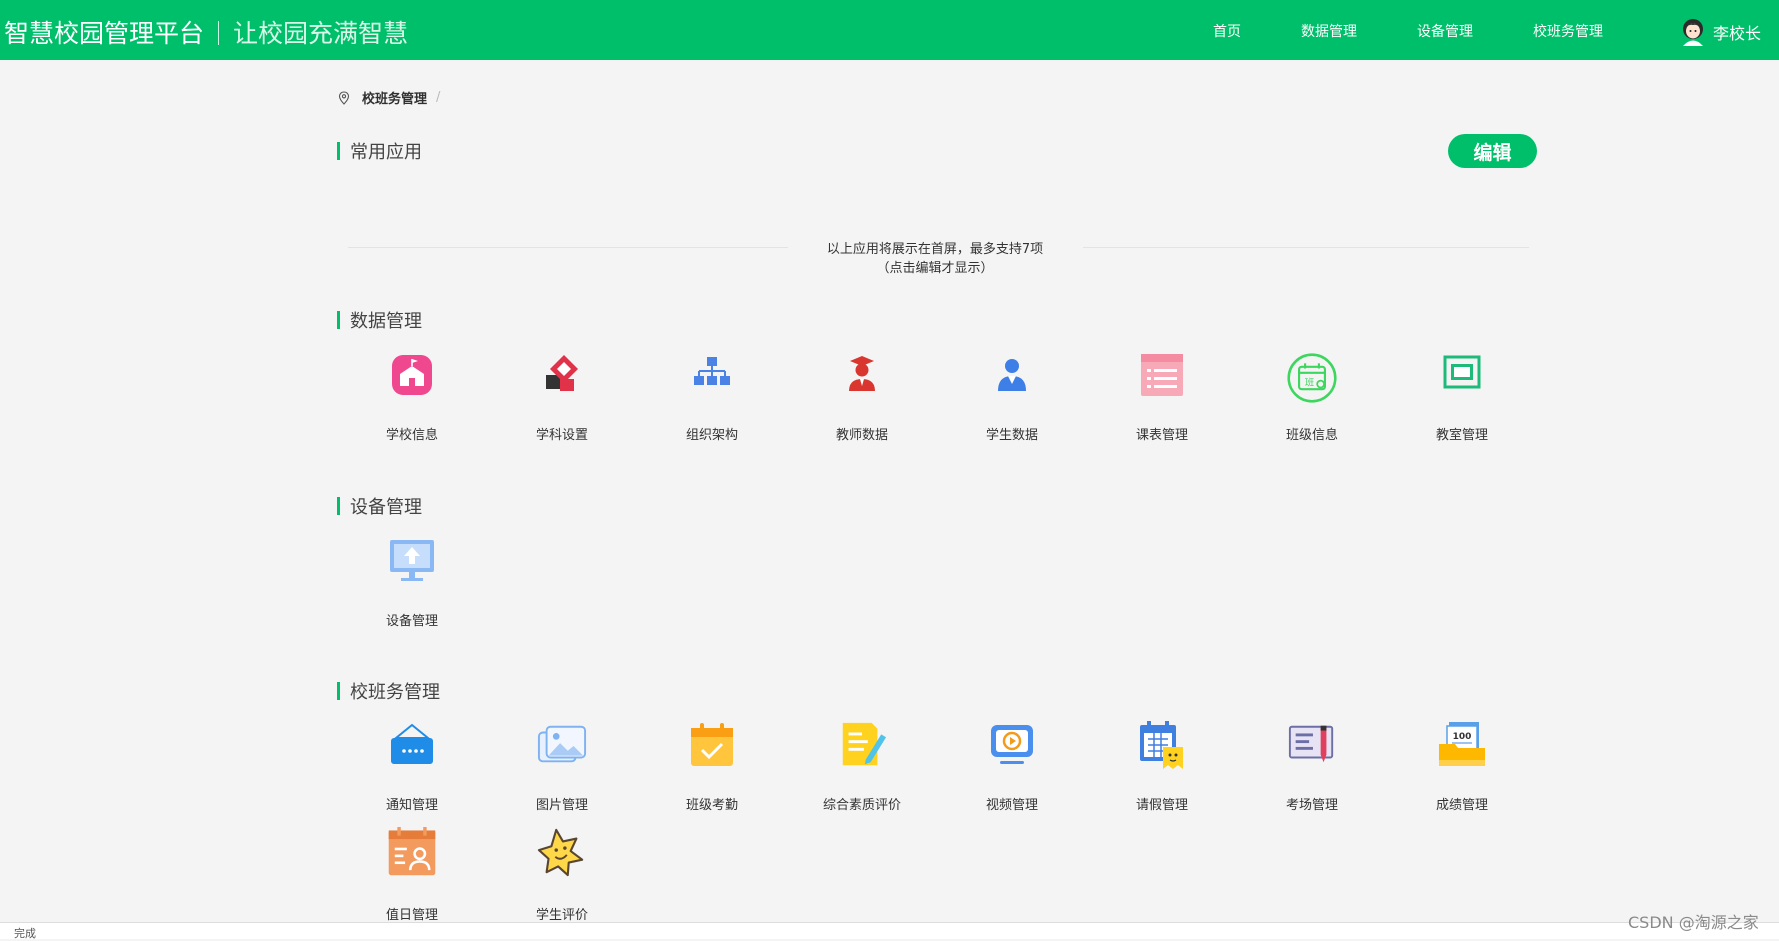 The image size is (1779, 941). Describe the element at coordinates (411, 435) in the screenshot. I see `app-label: 学校信息` at that location.